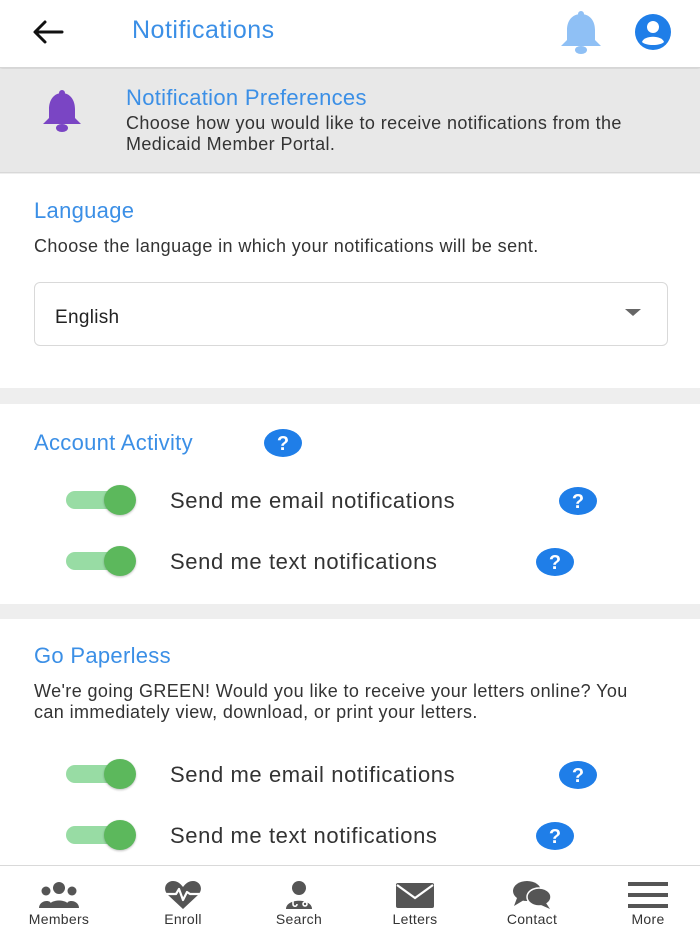 This screenshot has width=700, height=934. Describe the element at coordinates (299, 895) in the screenshot. I see `doctor-icon` at that location.